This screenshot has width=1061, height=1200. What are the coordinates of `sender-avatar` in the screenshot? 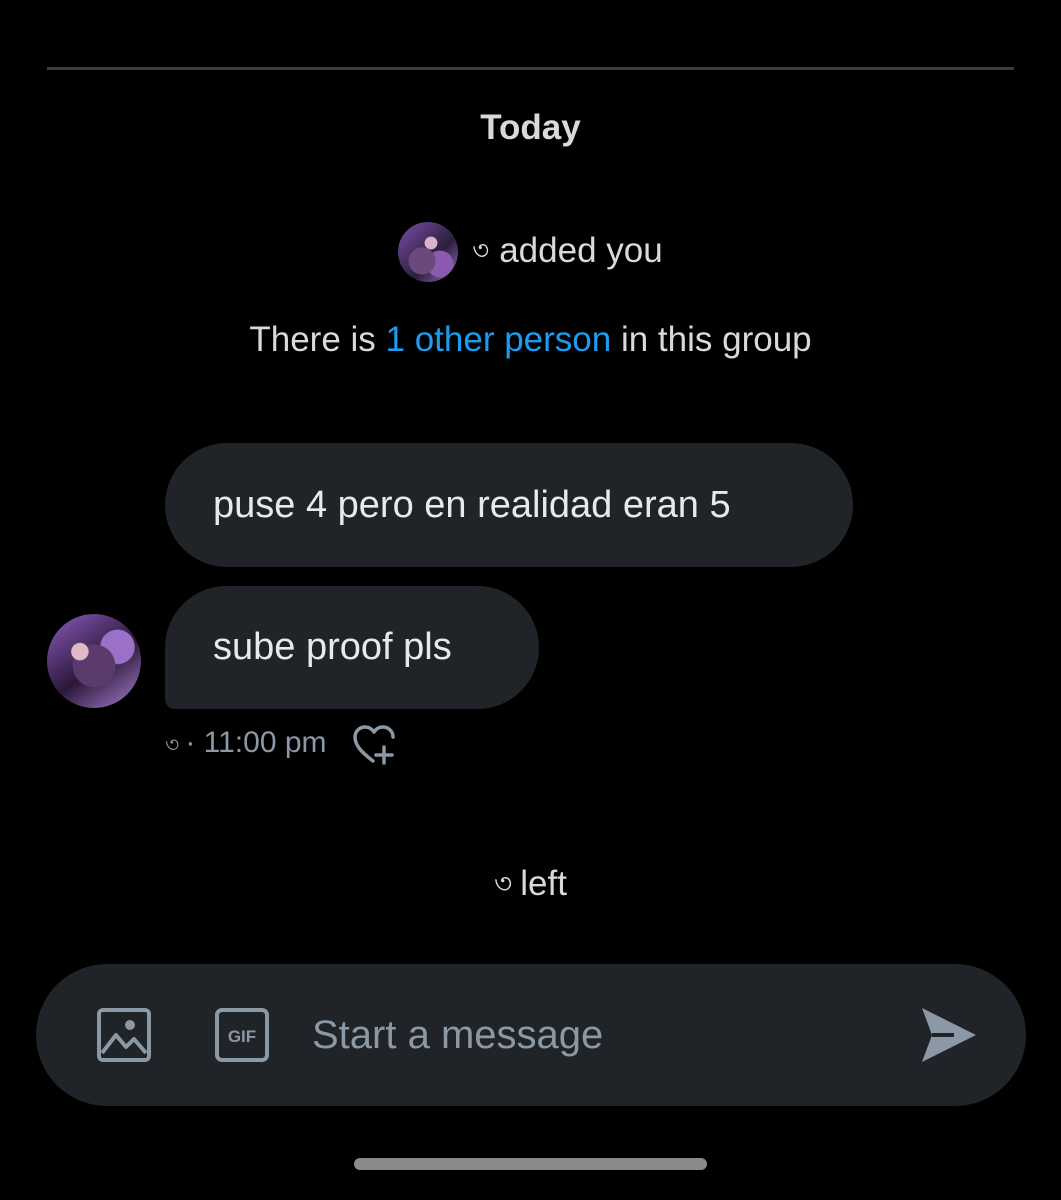 It's located at (94, 661).